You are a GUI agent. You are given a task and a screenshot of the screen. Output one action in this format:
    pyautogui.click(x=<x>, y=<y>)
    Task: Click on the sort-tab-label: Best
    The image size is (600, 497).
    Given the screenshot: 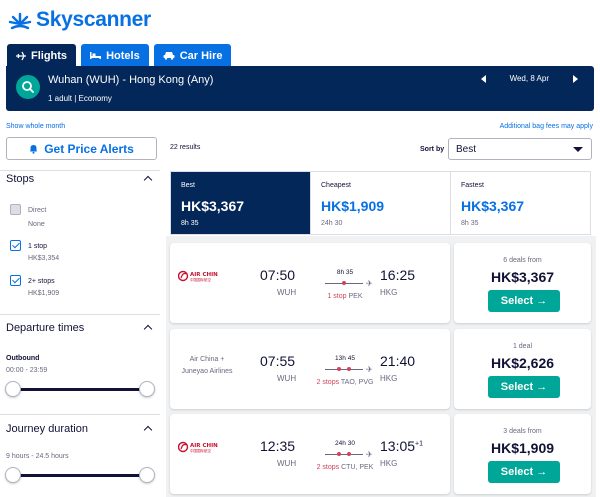 What is the action you would take?
    pyautogui.click(x=188, y=185)
    